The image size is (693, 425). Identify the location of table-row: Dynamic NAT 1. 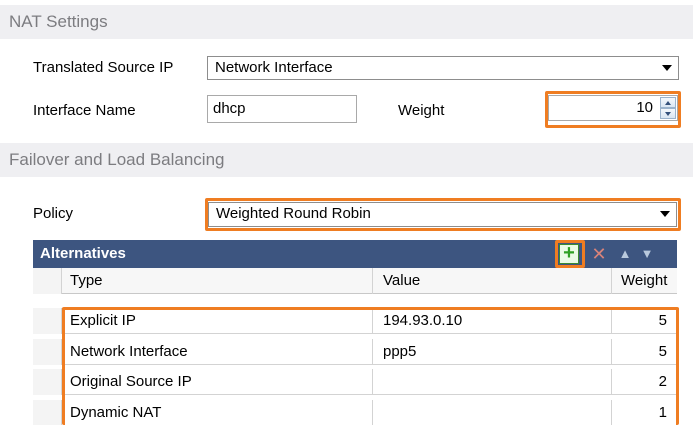
(355, 412).